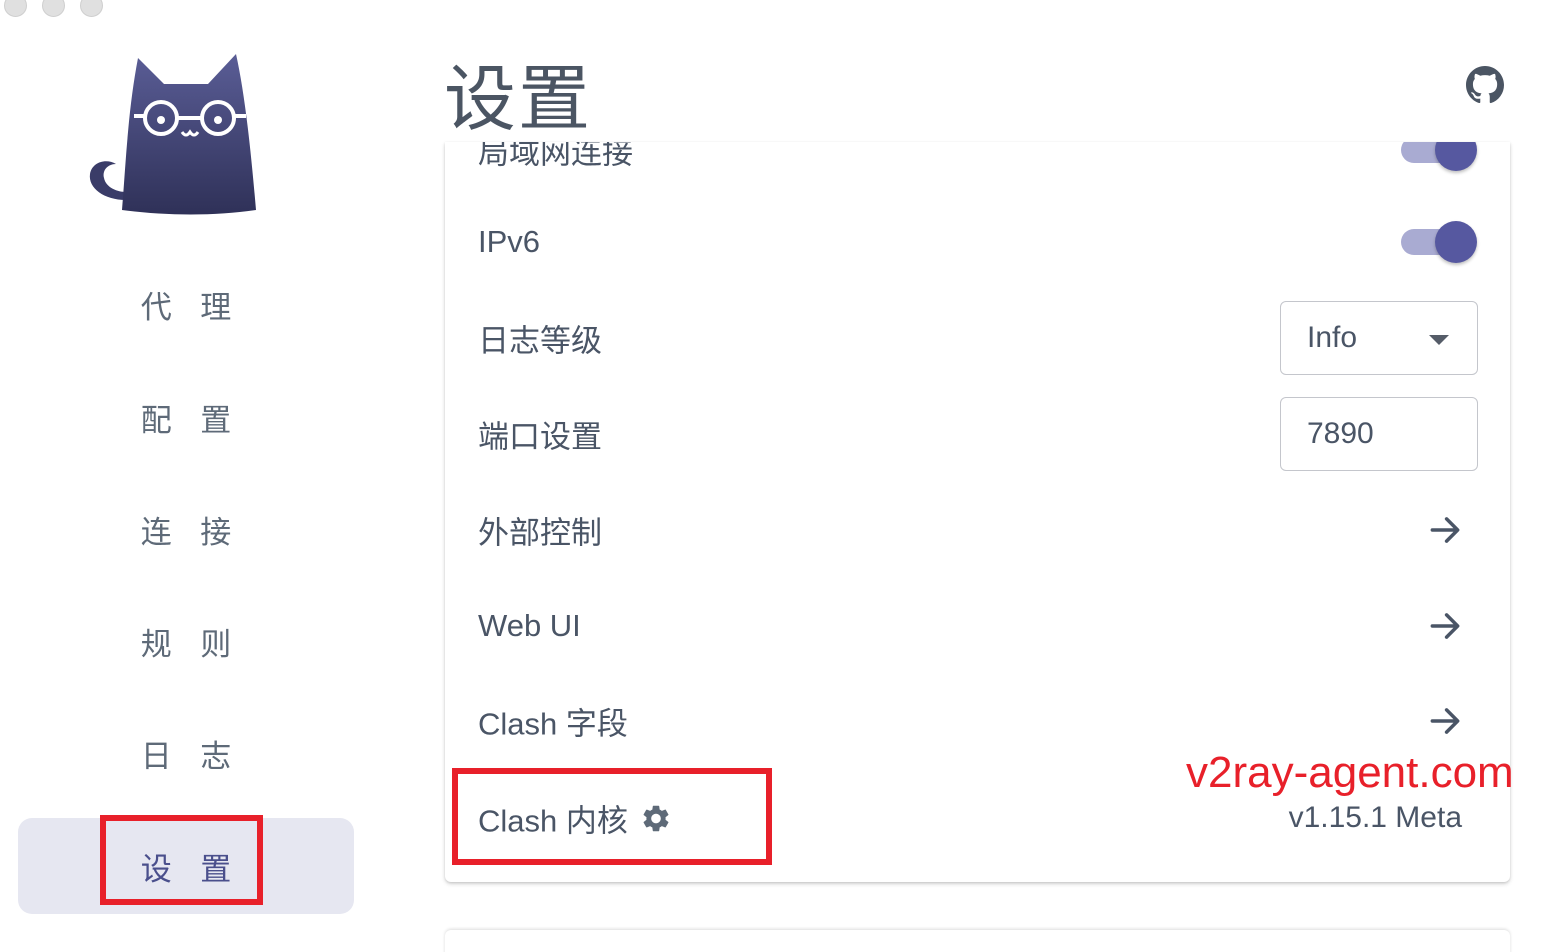 Image resolution: width=1566 pixels, height=952 pixels. I want to click on setting-label-lan: 局域网连接, so click(555, 156).